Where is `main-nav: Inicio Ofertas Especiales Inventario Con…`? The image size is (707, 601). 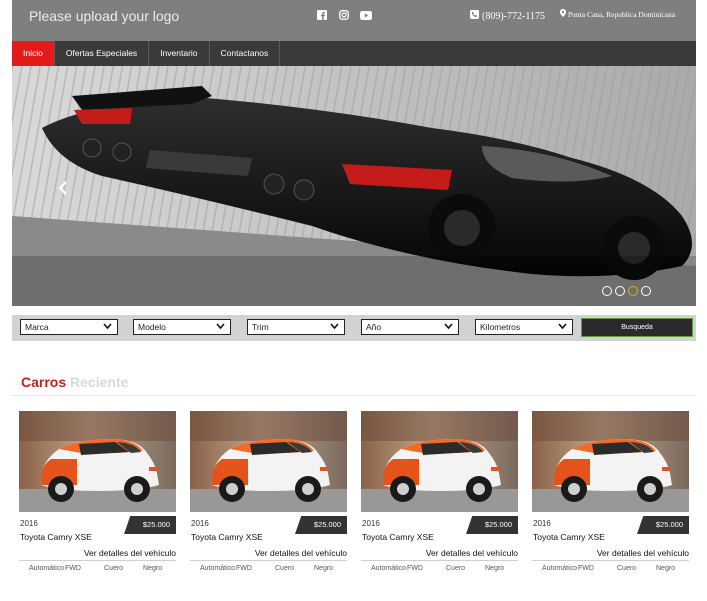
main-nav: Inicio Ofertas Especiales Inventario Con… is located at coordinates (354, 53).